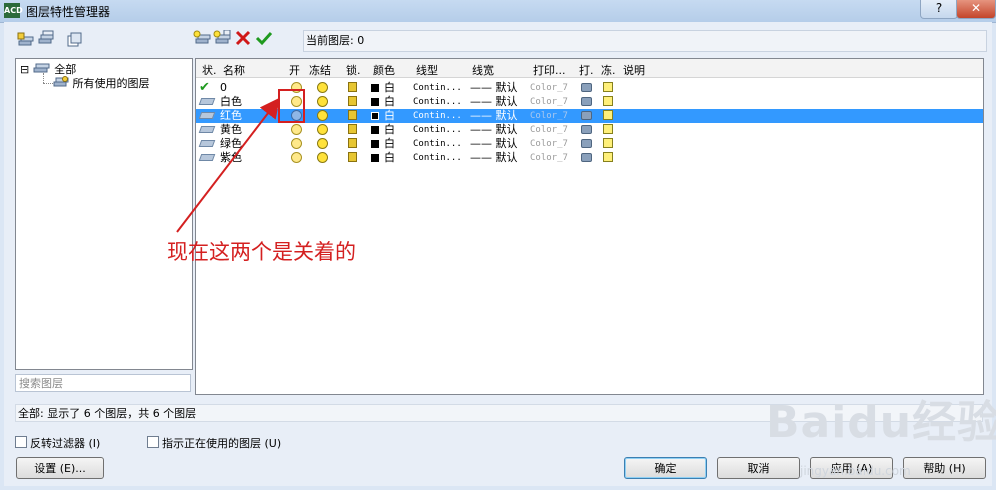 The width and height of the screenshot is (996, 490). I want to click on baidu-watermark-url: jingyan.baidu.com, so click(855, 471).